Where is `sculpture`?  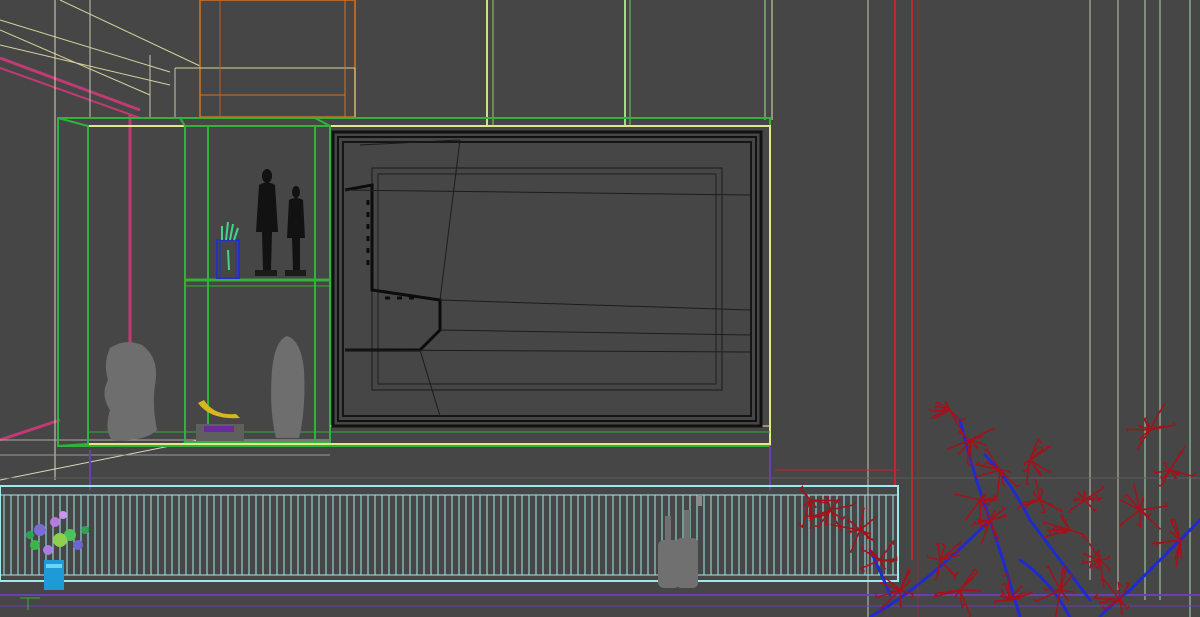
sculpture is located at coordinates (130, 391).